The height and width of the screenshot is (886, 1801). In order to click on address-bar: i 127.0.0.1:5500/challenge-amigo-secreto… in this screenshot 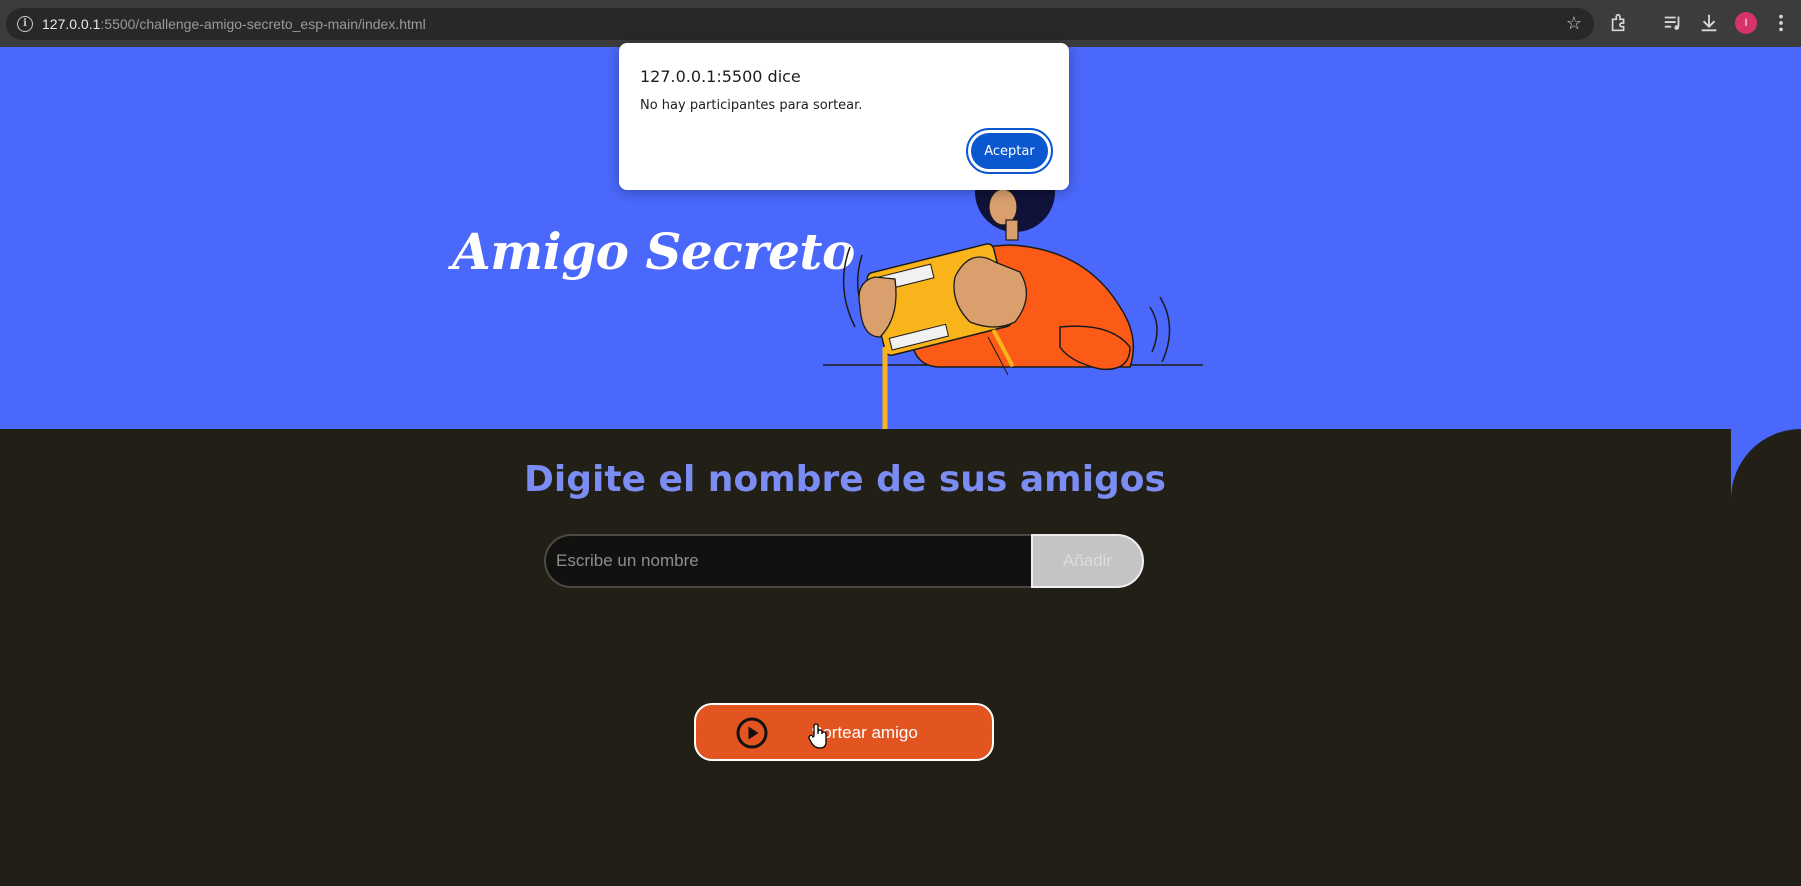, I will do `click(800, 24)`.